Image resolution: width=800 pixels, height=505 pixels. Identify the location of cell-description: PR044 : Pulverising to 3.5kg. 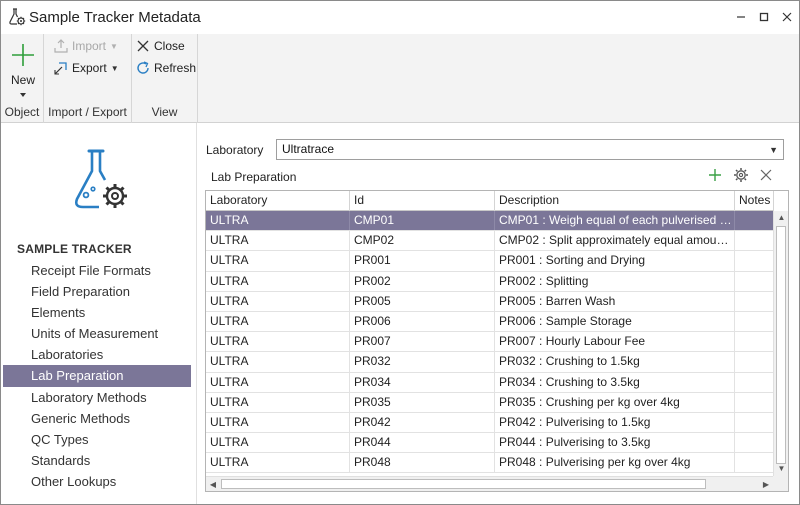
(615, 443).